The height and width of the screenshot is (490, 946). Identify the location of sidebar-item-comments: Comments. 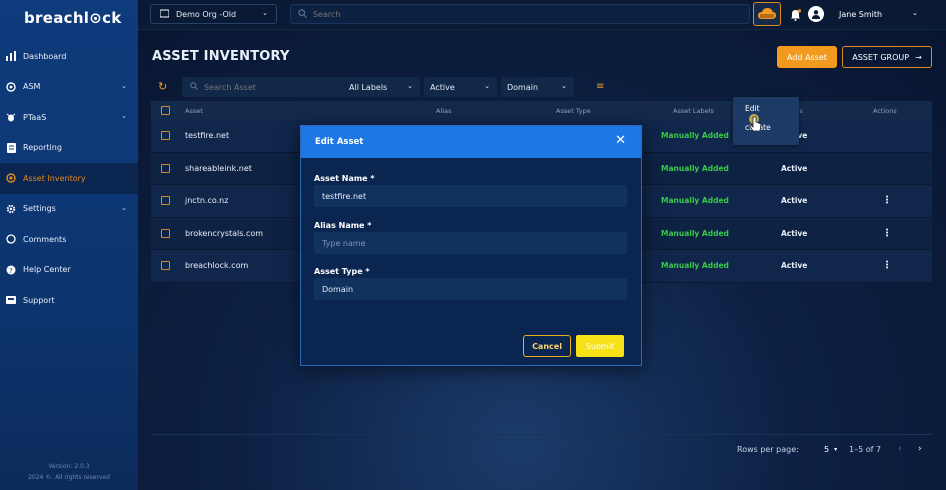
(69, 239).